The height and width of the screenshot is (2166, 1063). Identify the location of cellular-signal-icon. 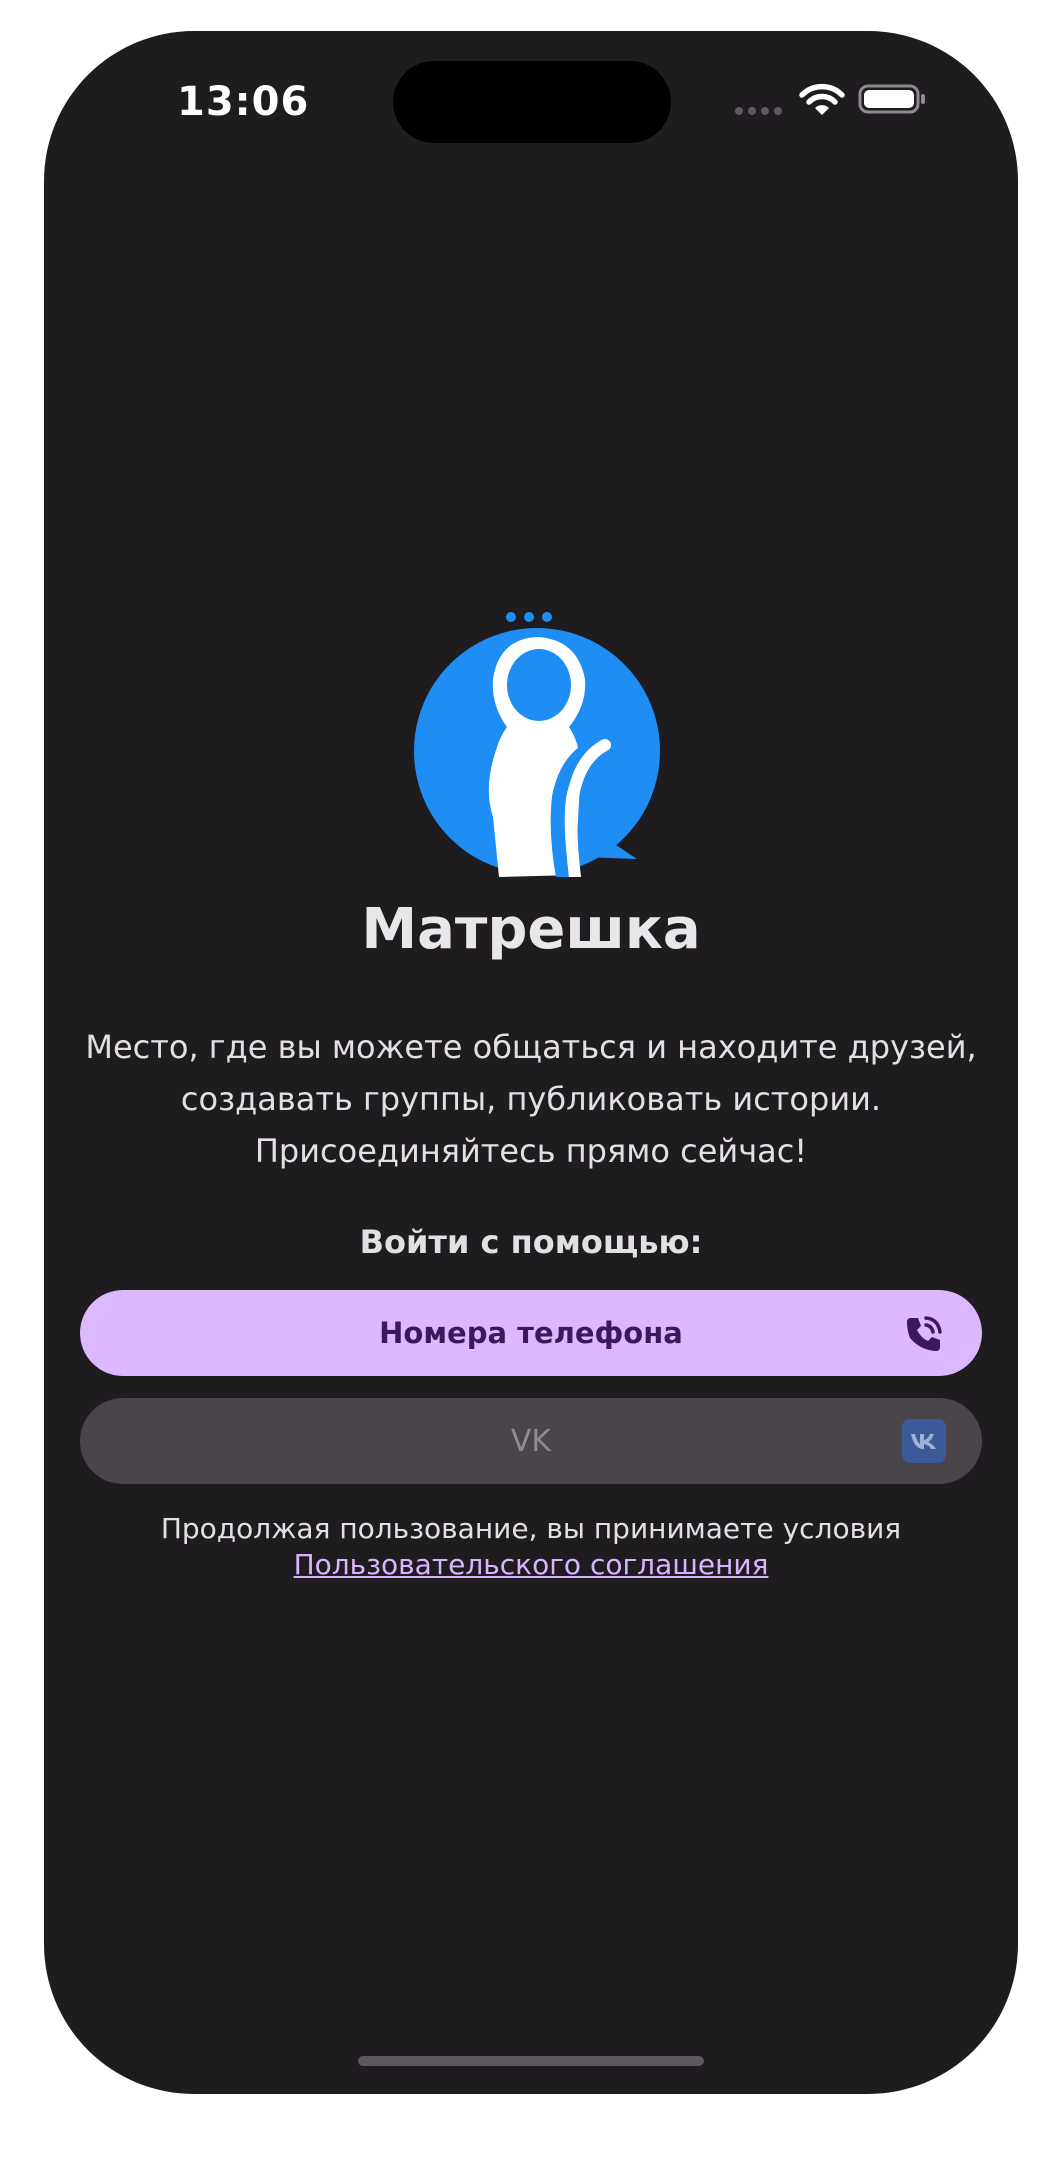
(758, 111).